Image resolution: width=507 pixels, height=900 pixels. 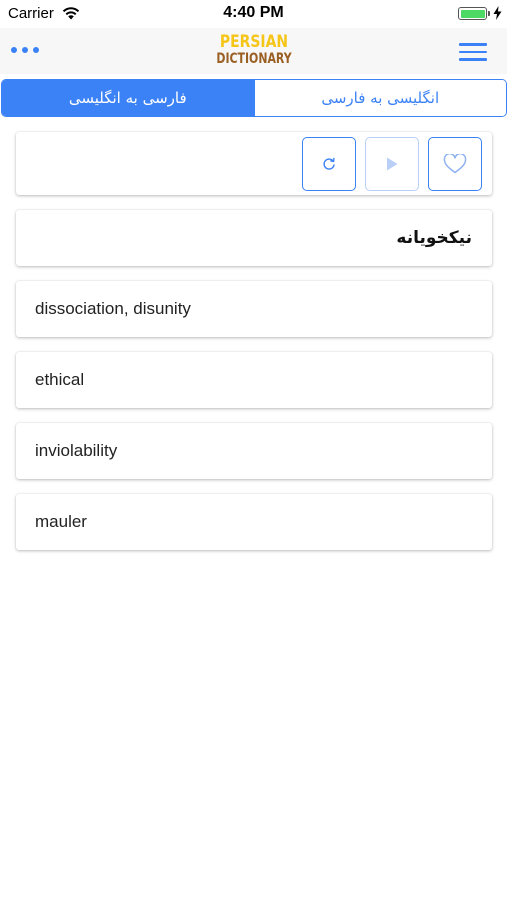 What do you see at coordinates (254, 522) in the screenshot?
I see `list-item: mauler` at bounding box center [254, 522].